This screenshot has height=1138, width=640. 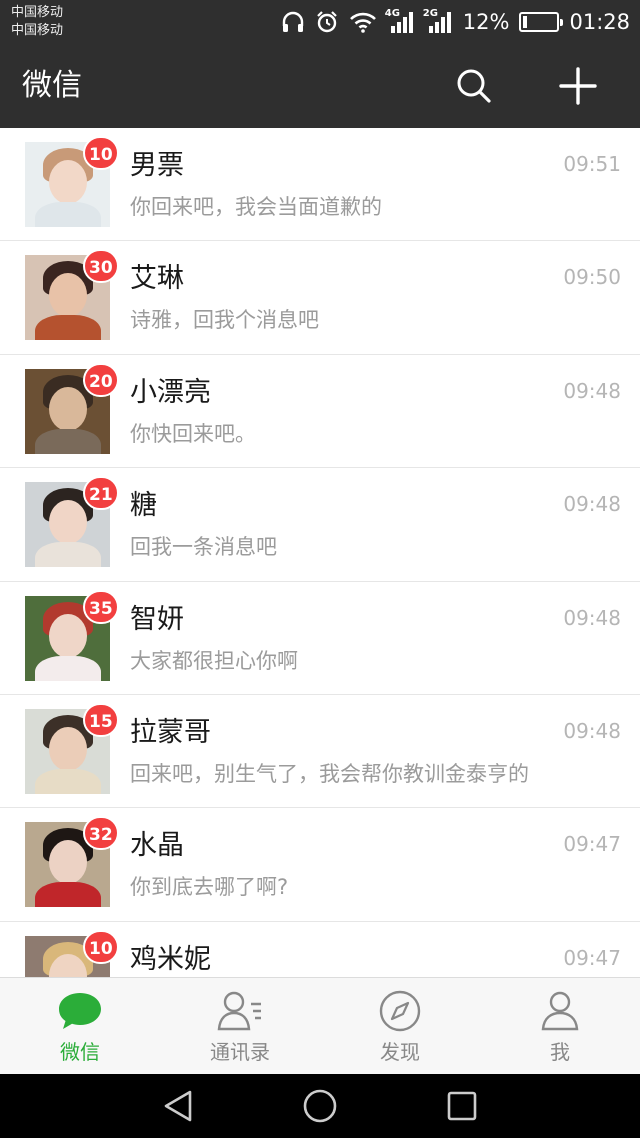 What do you see at coordinates (455, 22) in the screenshot?
I see `status-icons: 4G 2G 12% 01:28` at bounding box center [455, 22].